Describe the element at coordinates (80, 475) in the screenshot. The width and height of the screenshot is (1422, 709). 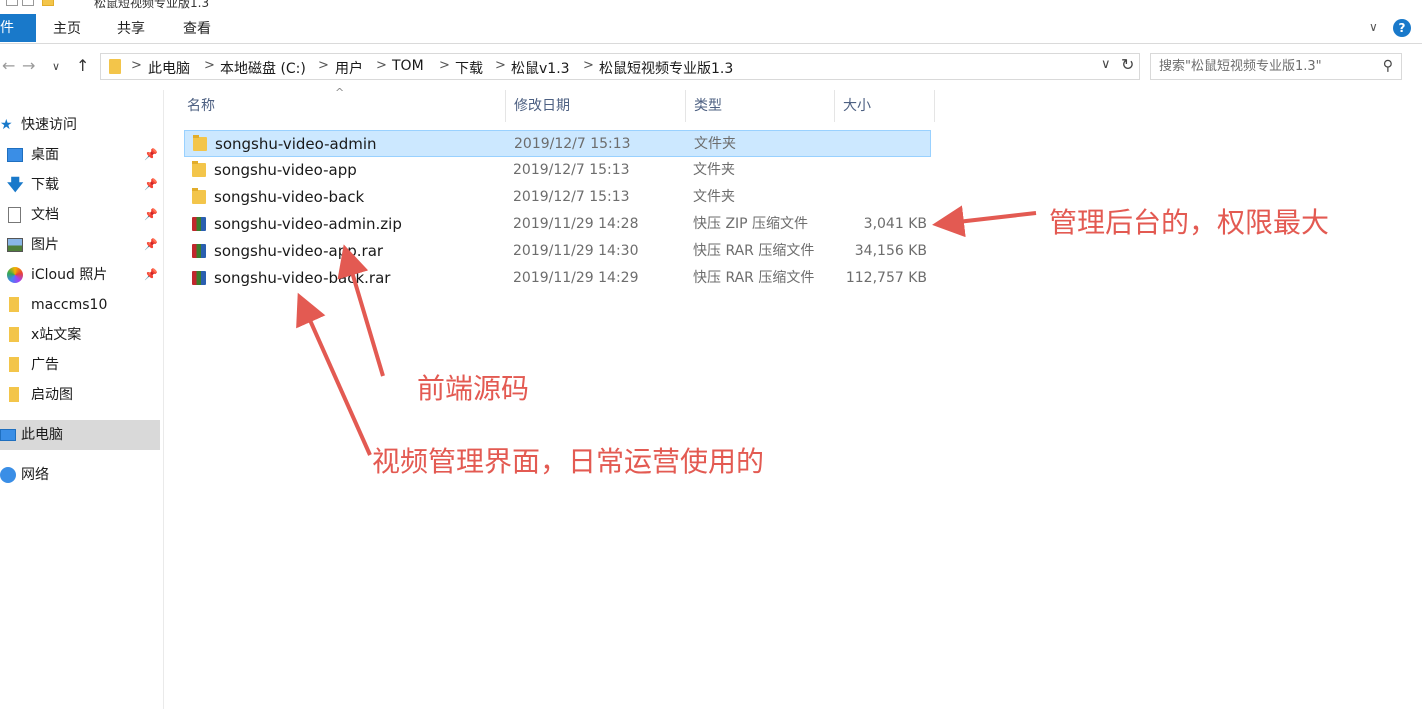
I see `sidebar-item-network: 网络` at that location.